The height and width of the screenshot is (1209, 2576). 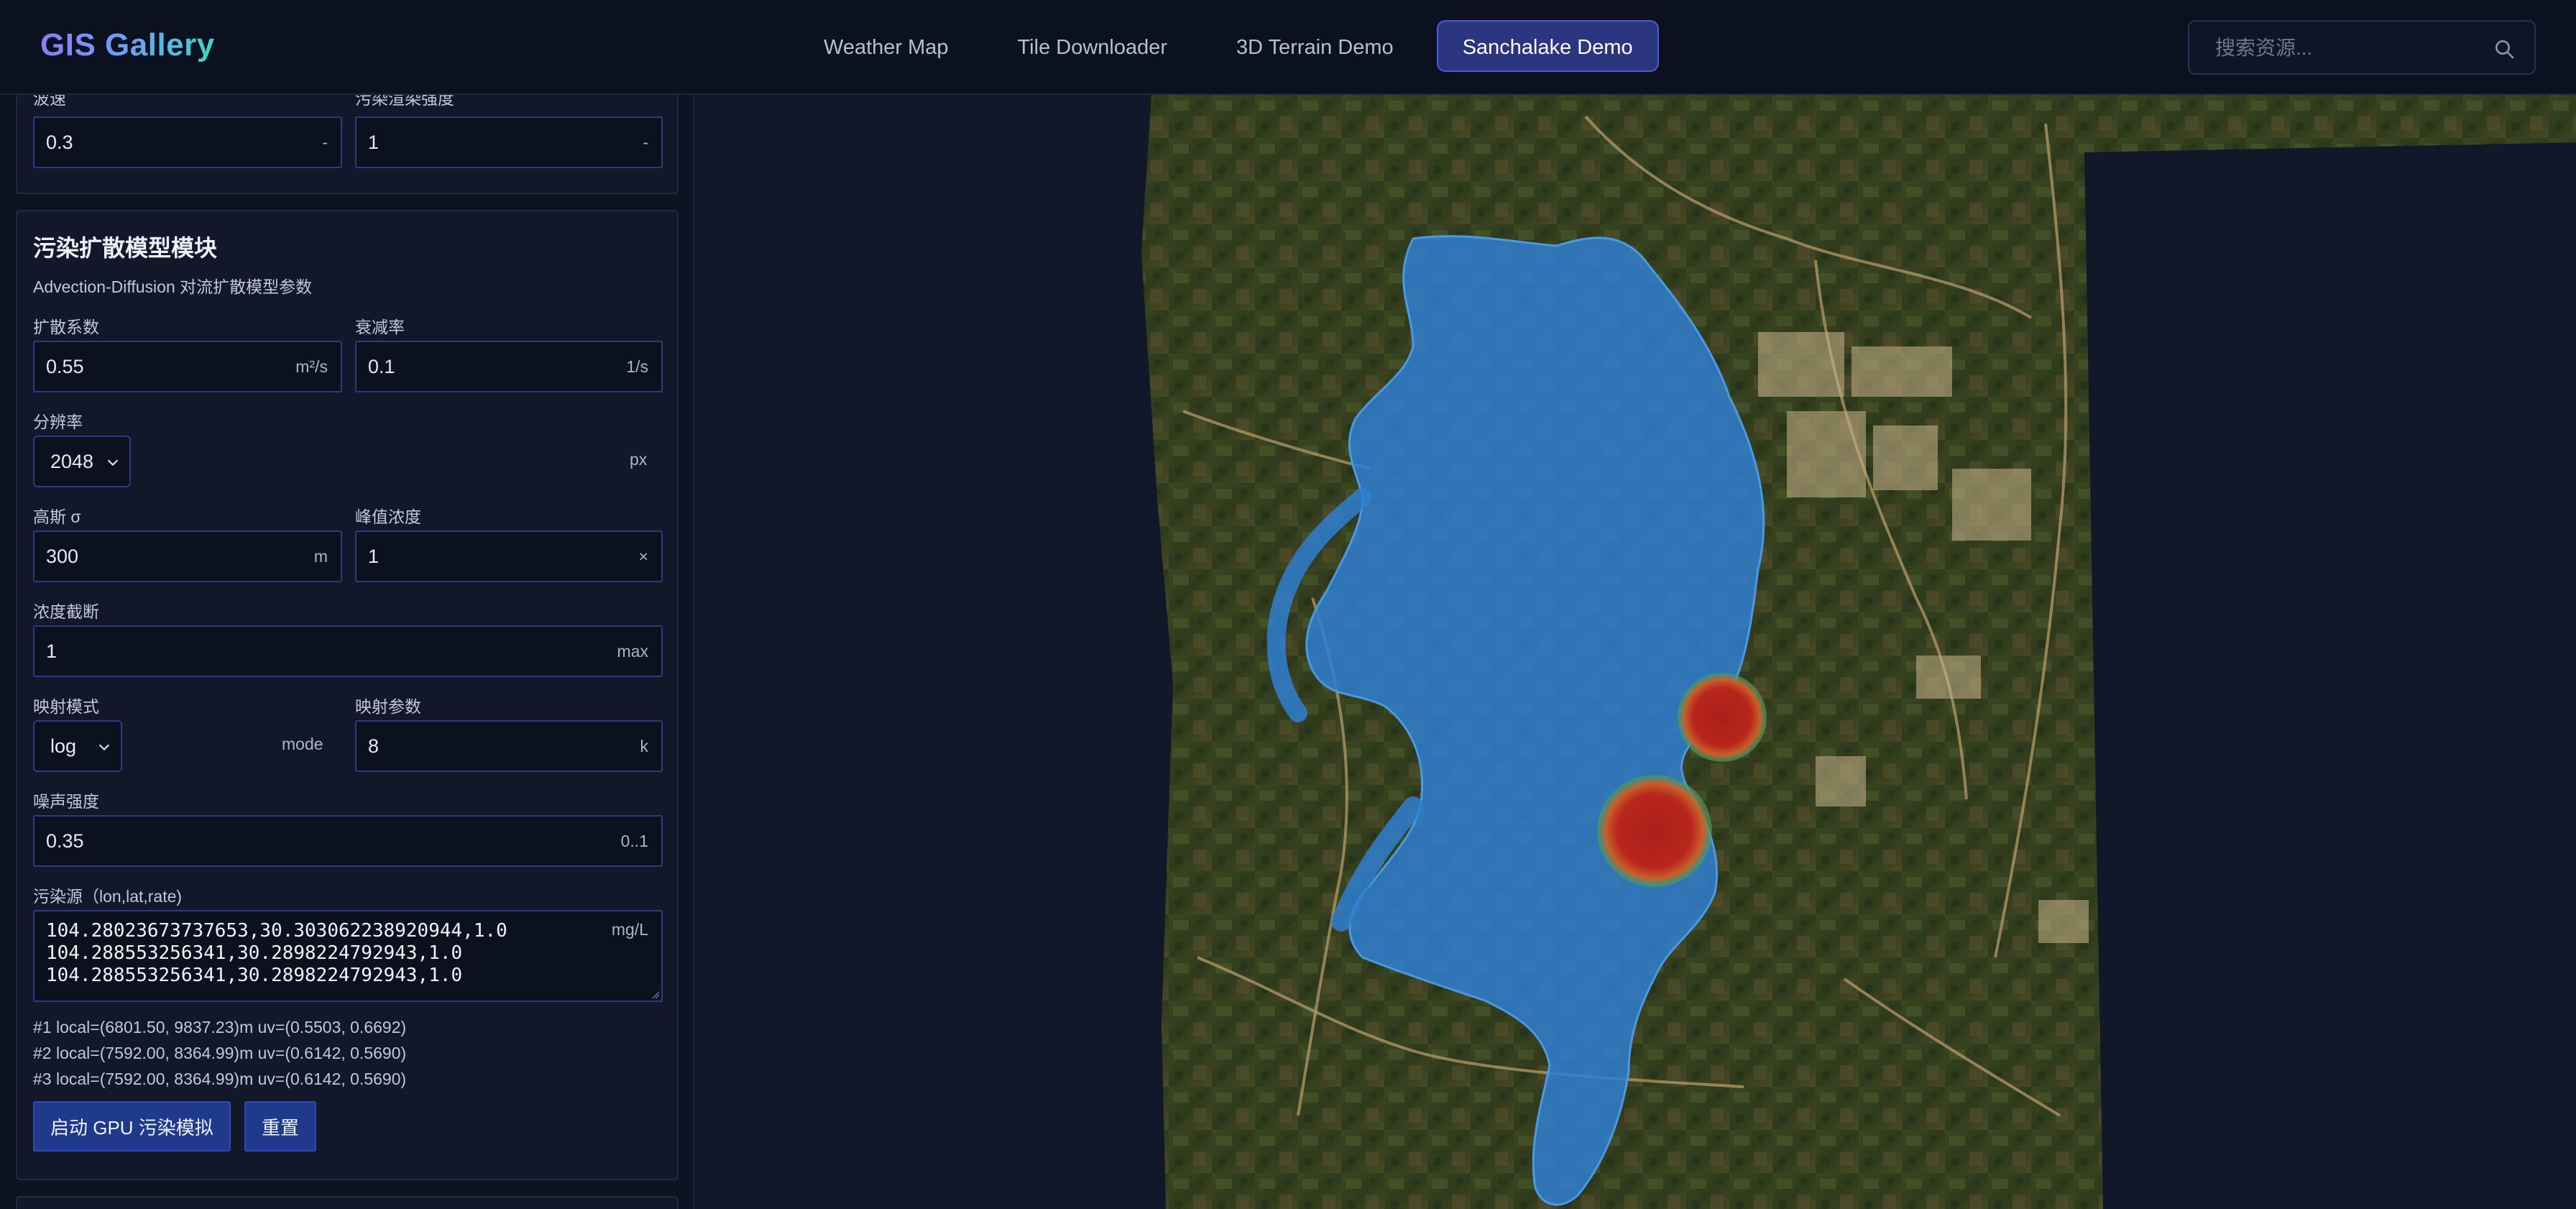 What do you see at coordinates (62, 556) in the screenshot?
I see `sigma-value: 300` at bounding box center [62, 556].